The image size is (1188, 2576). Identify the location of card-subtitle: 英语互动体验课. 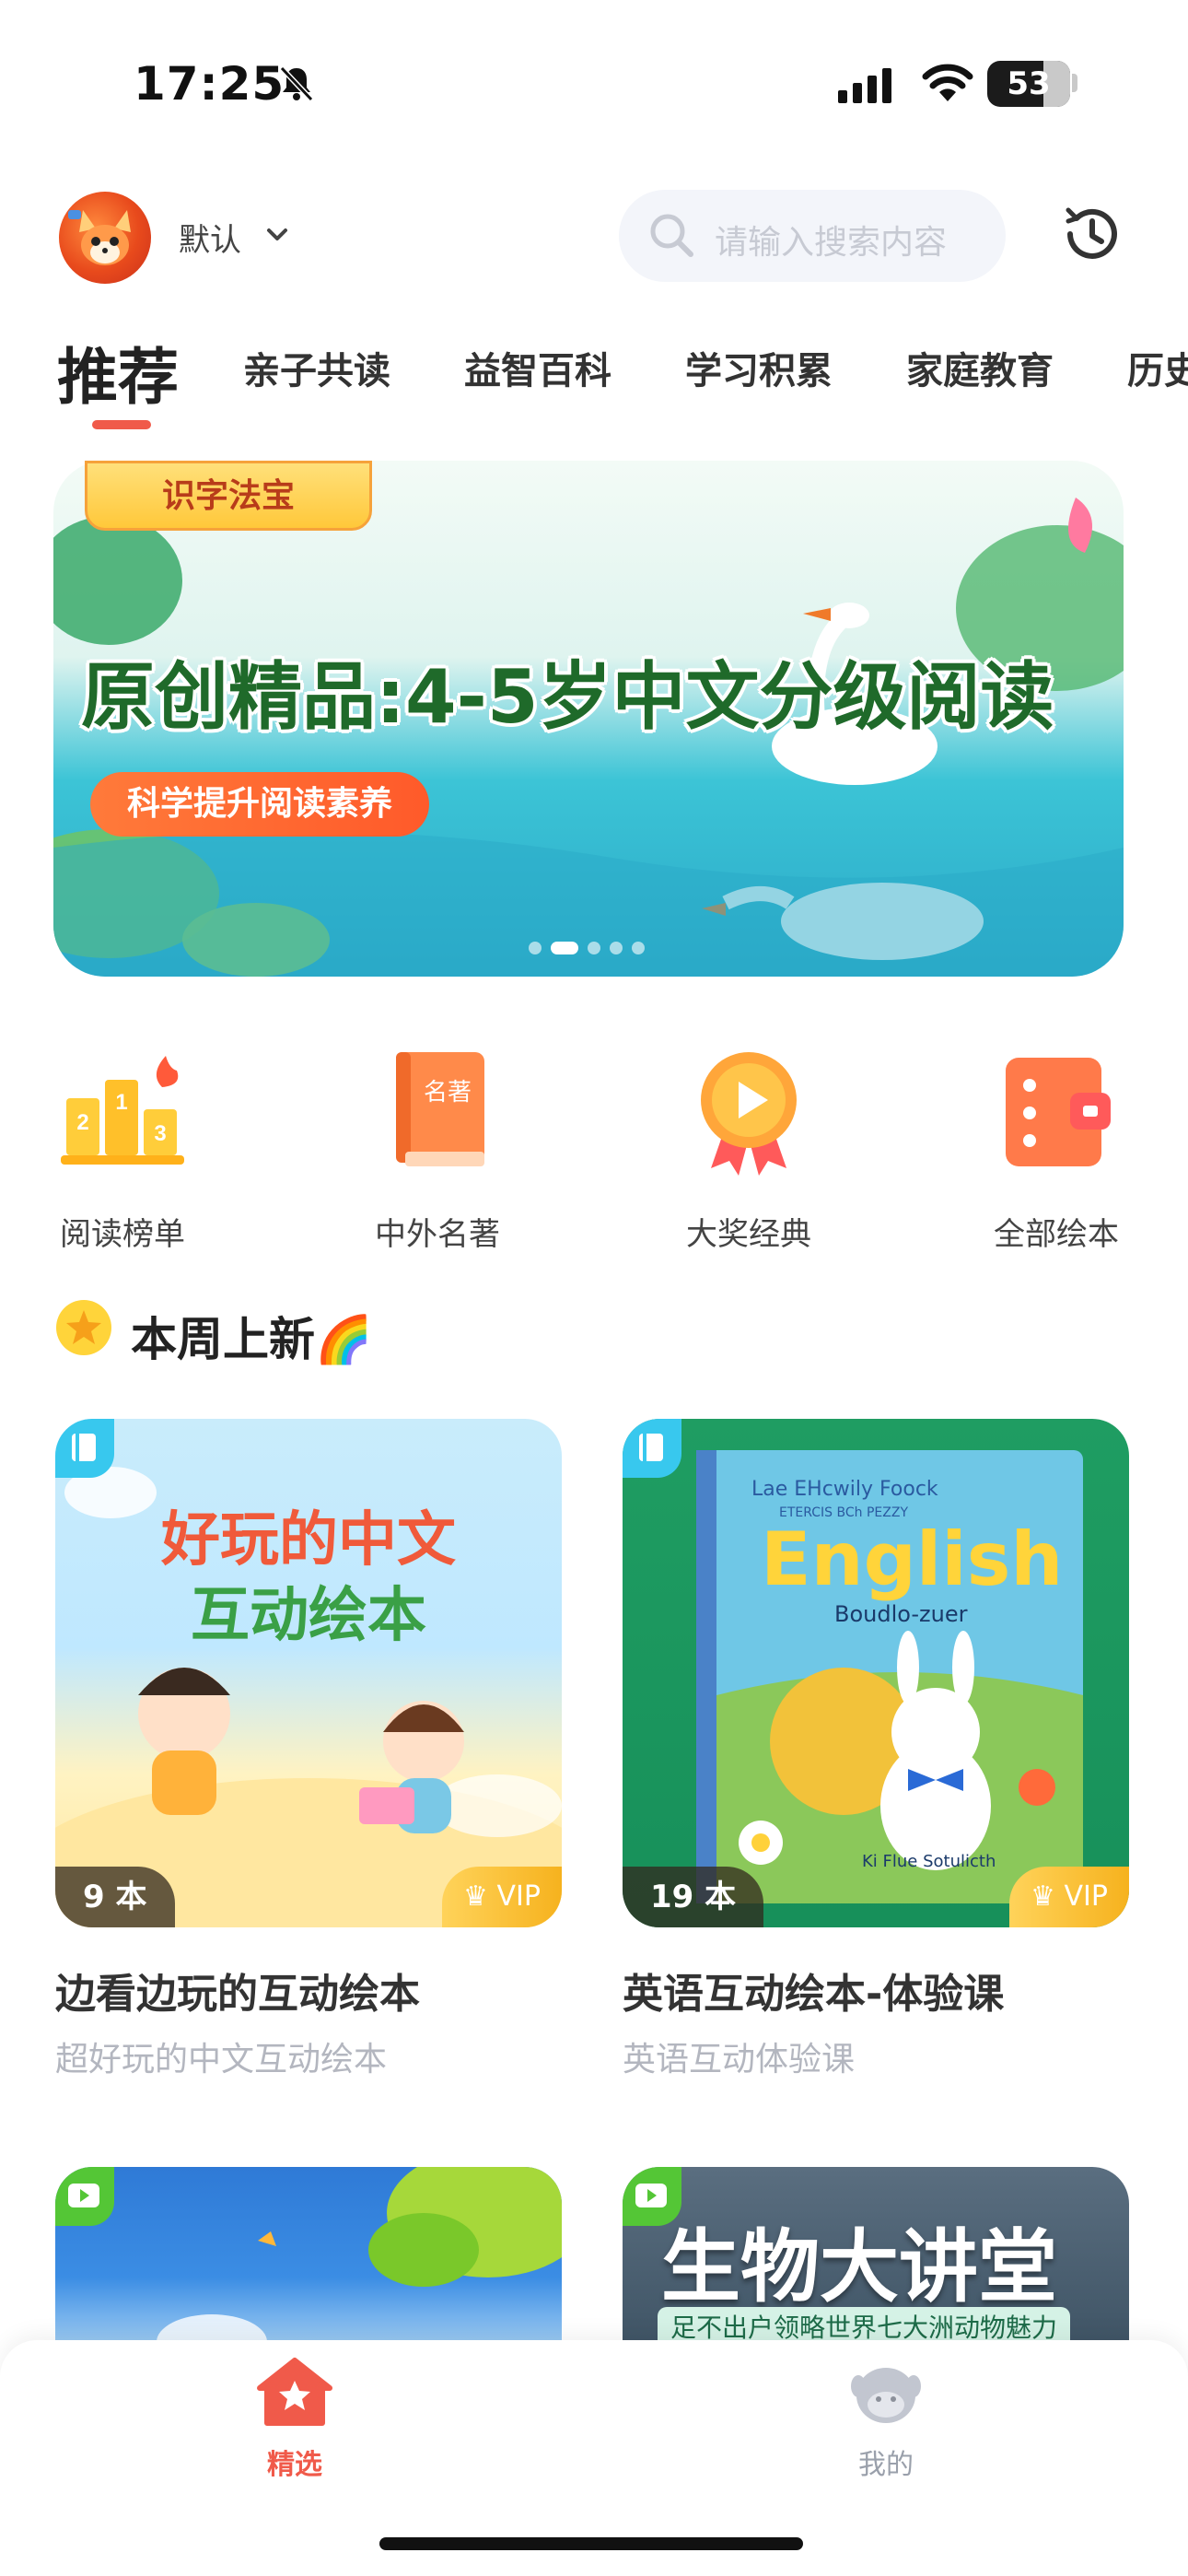
(739, 2059).